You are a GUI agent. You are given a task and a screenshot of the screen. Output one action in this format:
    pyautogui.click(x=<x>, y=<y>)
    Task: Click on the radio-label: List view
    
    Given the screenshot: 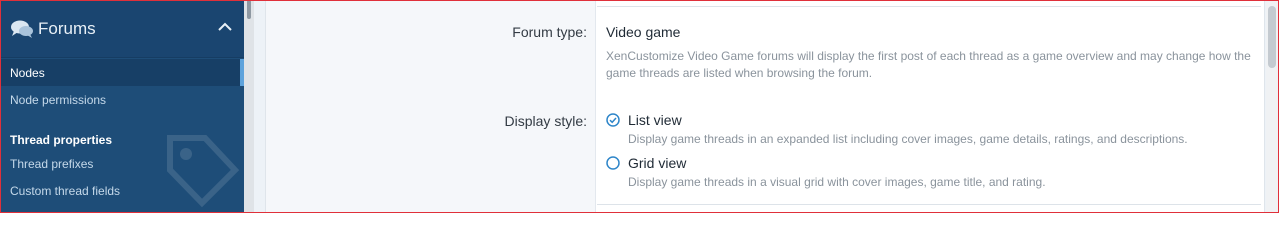 What is the action you would take?
    pyautogui.click(x=655, y=120)
    